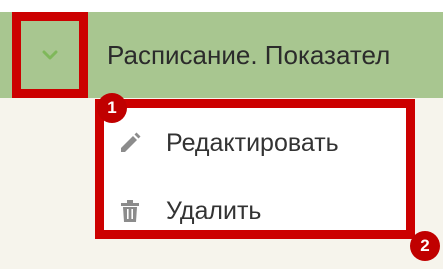 The width and height of the screenshot is (443, 269). I want to click on chevron-down-icon, so click(50, 55).